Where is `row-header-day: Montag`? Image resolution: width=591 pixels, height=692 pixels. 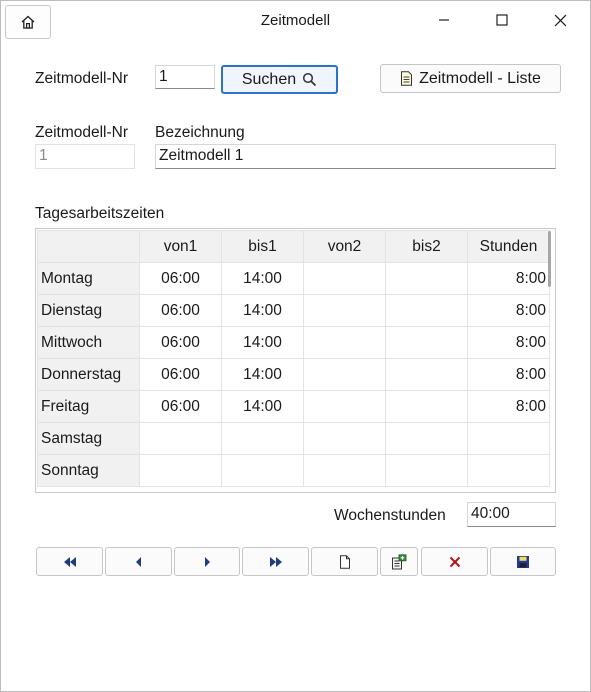
row-header-day: Montag is located at coordinates (88, 278).